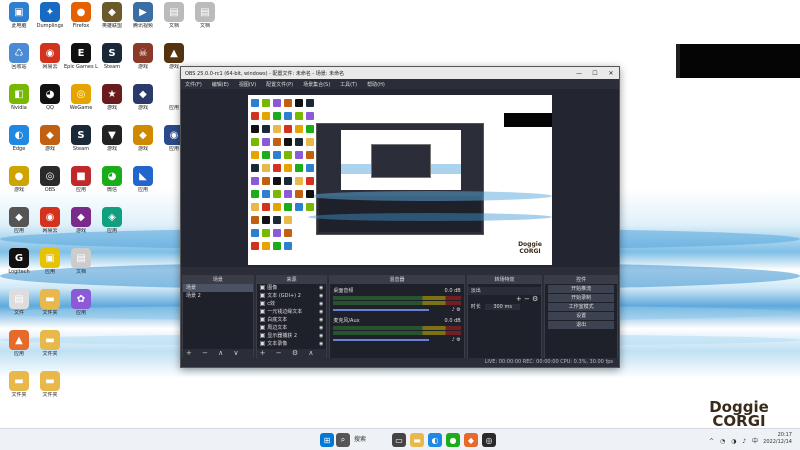 The height and width of the screenshot is (450, 800). Describe the element at coordinates (81, 179) in the screenshot. I see `desktop-icon: ■ 应用` at that location.